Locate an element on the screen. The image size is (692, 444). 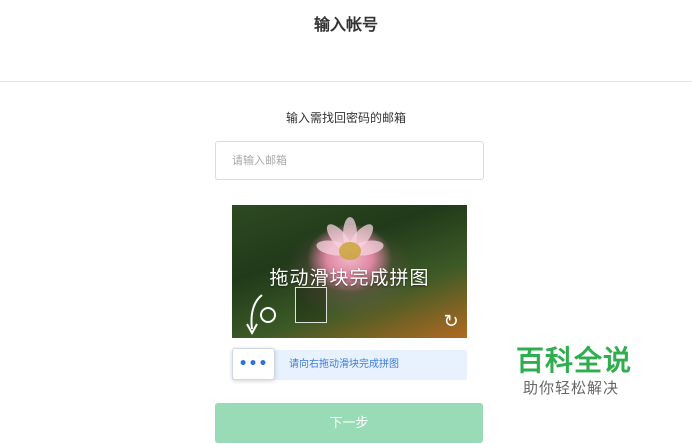
watermark-brand: 百科全说 is located at coordinates (574, 360).